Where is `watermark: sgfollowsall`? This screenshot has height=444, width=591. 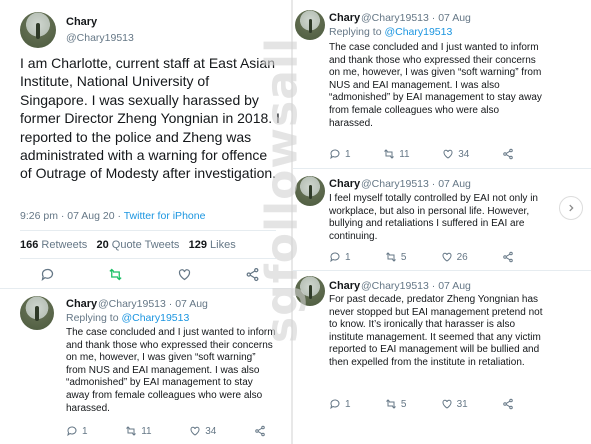 watermark: sgfollowsall is located at coordinates (282, 190).